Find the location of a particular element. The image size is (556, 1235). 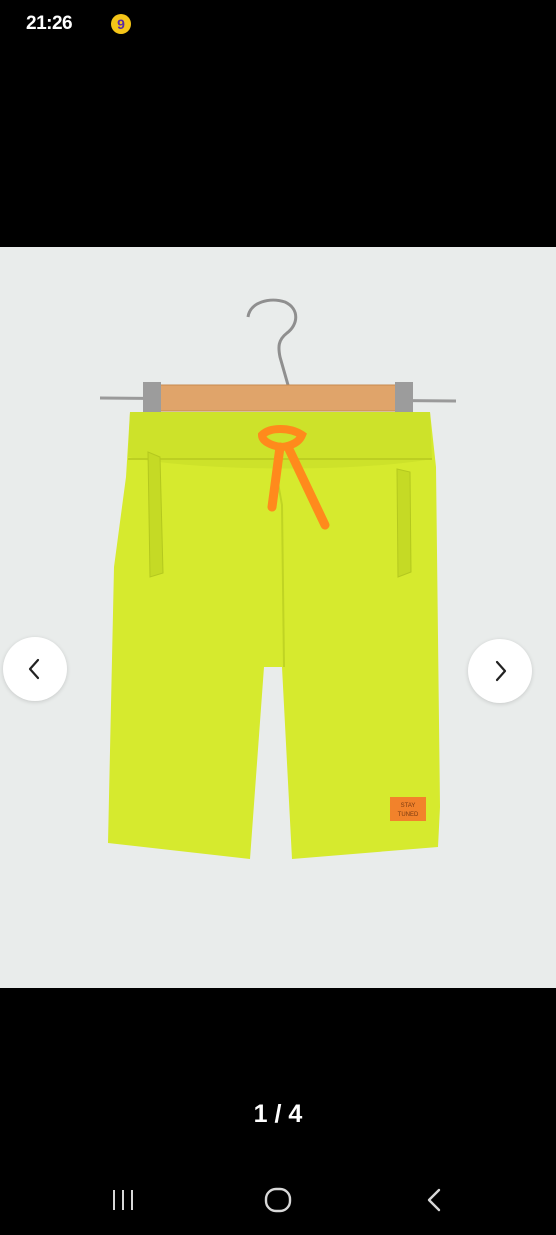

chevron-left-icon is located at coordinates (34, 669).